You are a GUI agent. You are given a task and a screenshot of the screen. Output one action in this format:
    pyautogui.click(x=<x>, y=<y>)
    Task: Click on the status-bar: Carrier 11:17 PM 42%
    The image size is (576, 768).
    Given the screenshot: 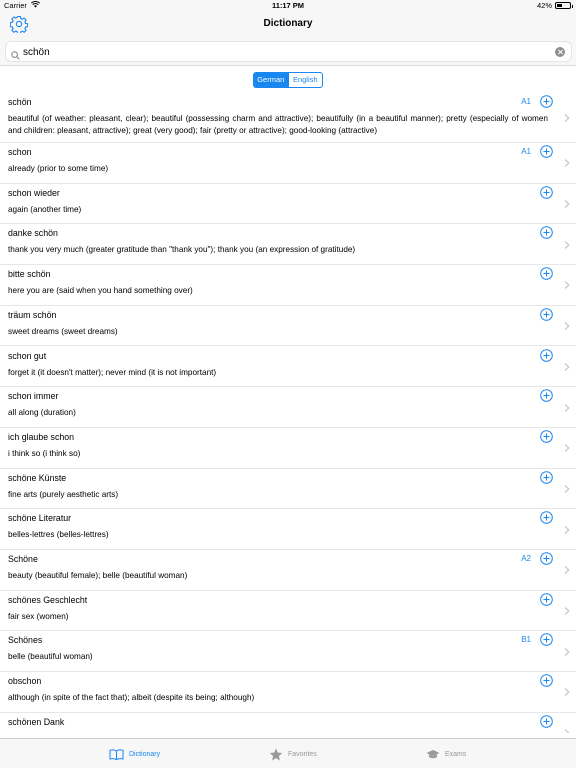 What is the action you would take?
    pyautogui.click(x=288, y=6)
    